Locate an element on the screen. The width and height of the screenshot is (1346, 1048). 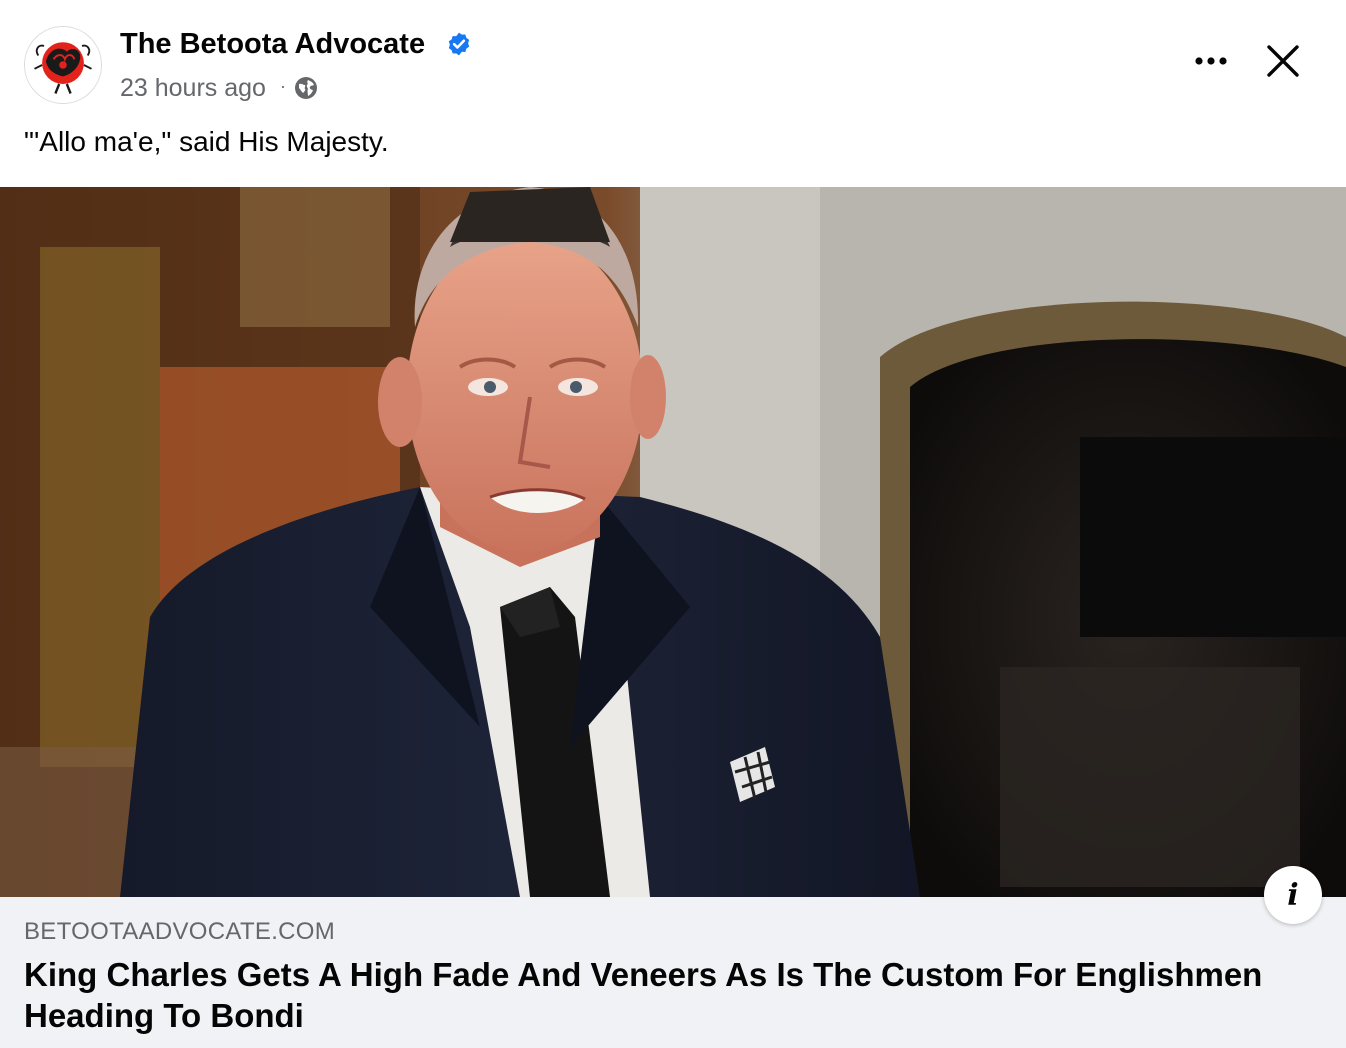
betoota-logo-icon is located at coordinates (63, 65).